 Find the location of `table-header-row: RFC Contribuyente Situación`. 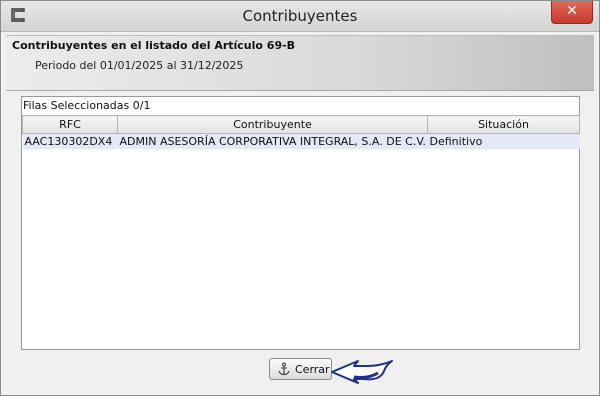

table-header-row: RFC Contribuyente Situación is located at coordinates (301, 124).